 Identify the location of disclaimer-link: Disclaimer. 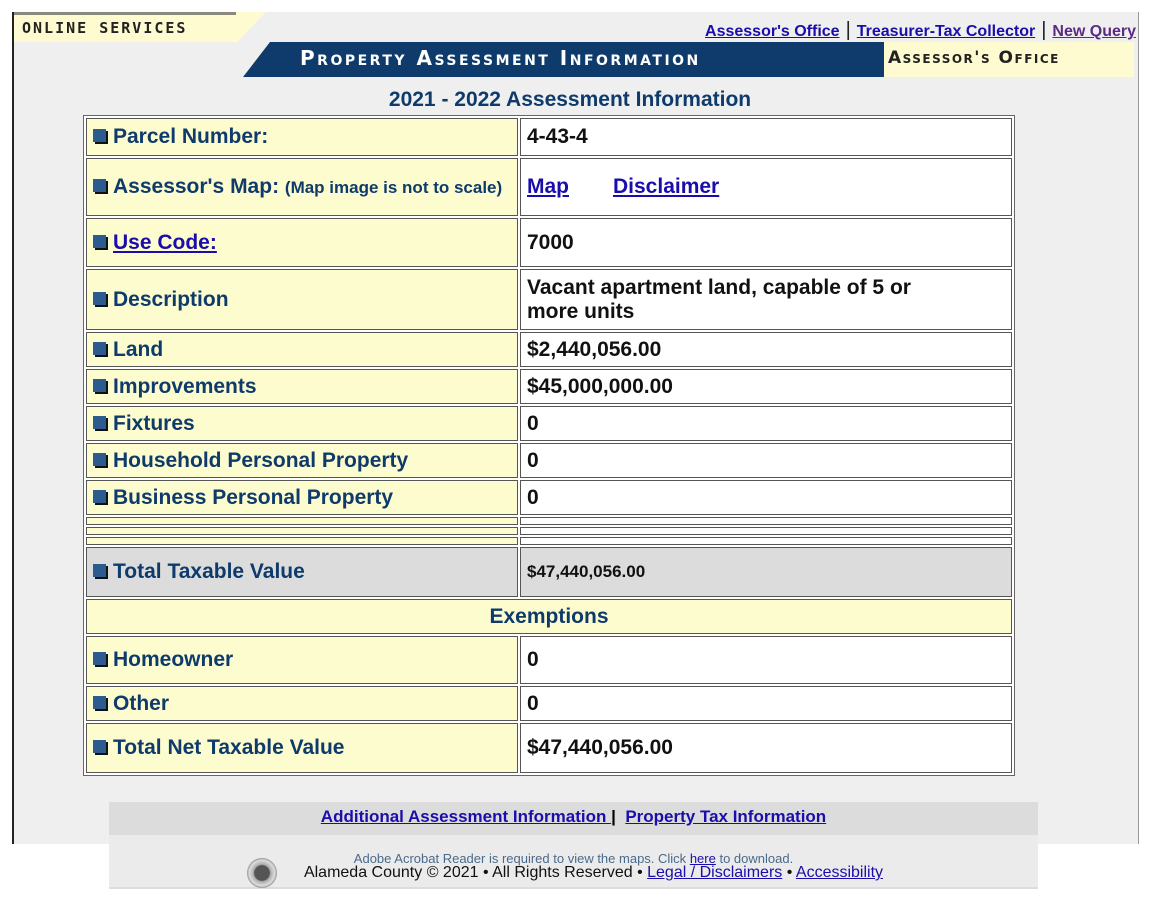
(666, 186).